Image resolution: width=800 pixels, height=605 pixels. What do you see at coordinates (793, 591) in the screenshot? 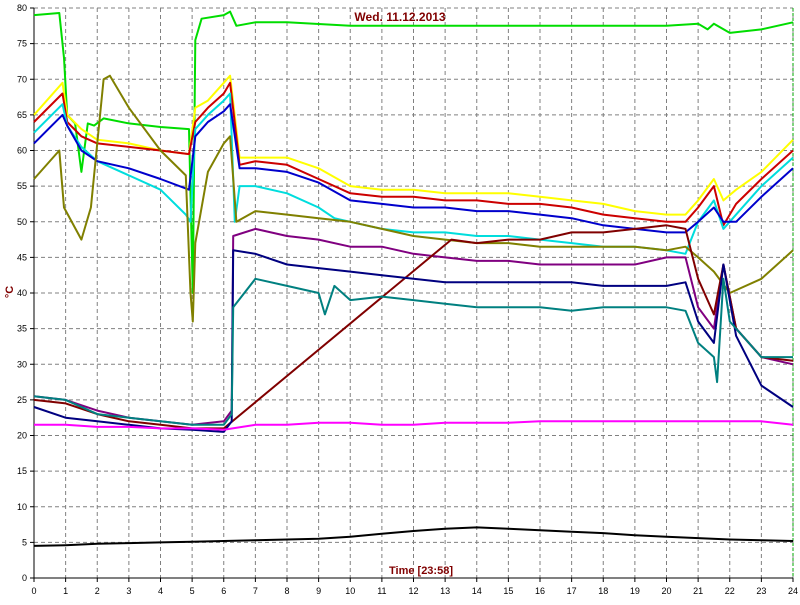
I see `x-tick-label: 24` at bounding box center [793, 591].